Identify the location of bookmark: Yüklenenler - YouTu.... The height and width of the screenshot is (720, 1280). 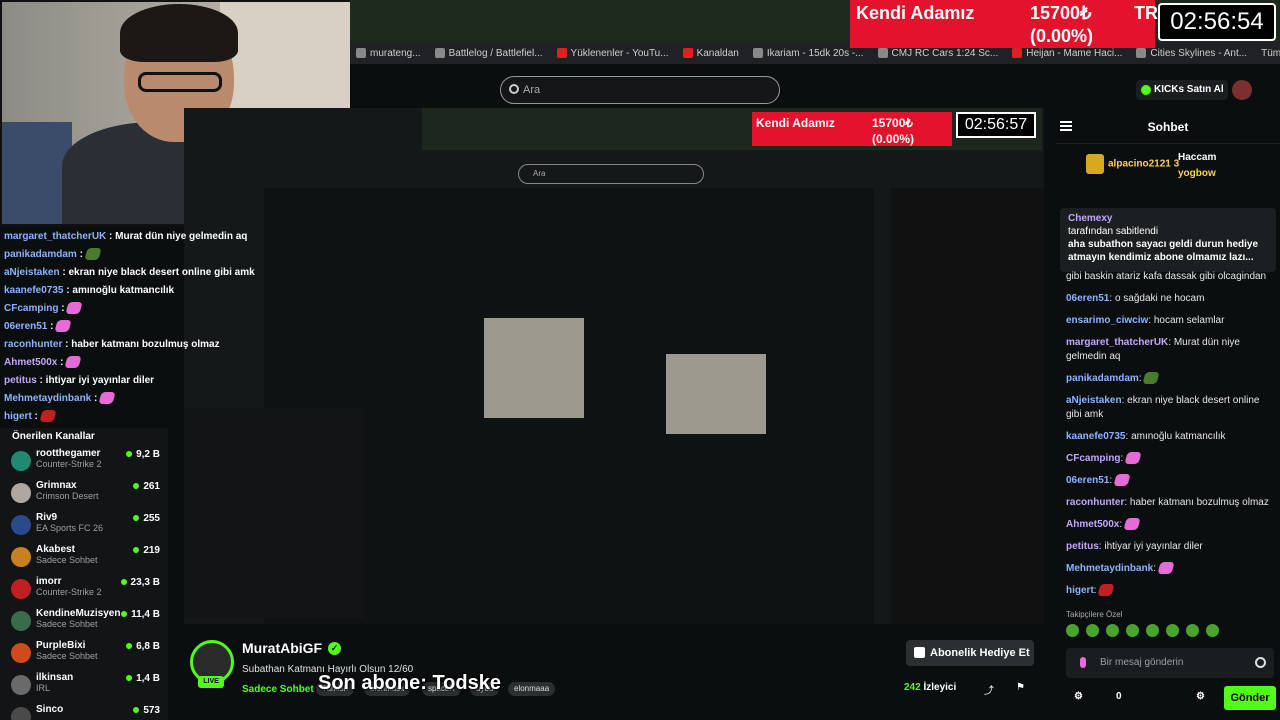
(612, 53).